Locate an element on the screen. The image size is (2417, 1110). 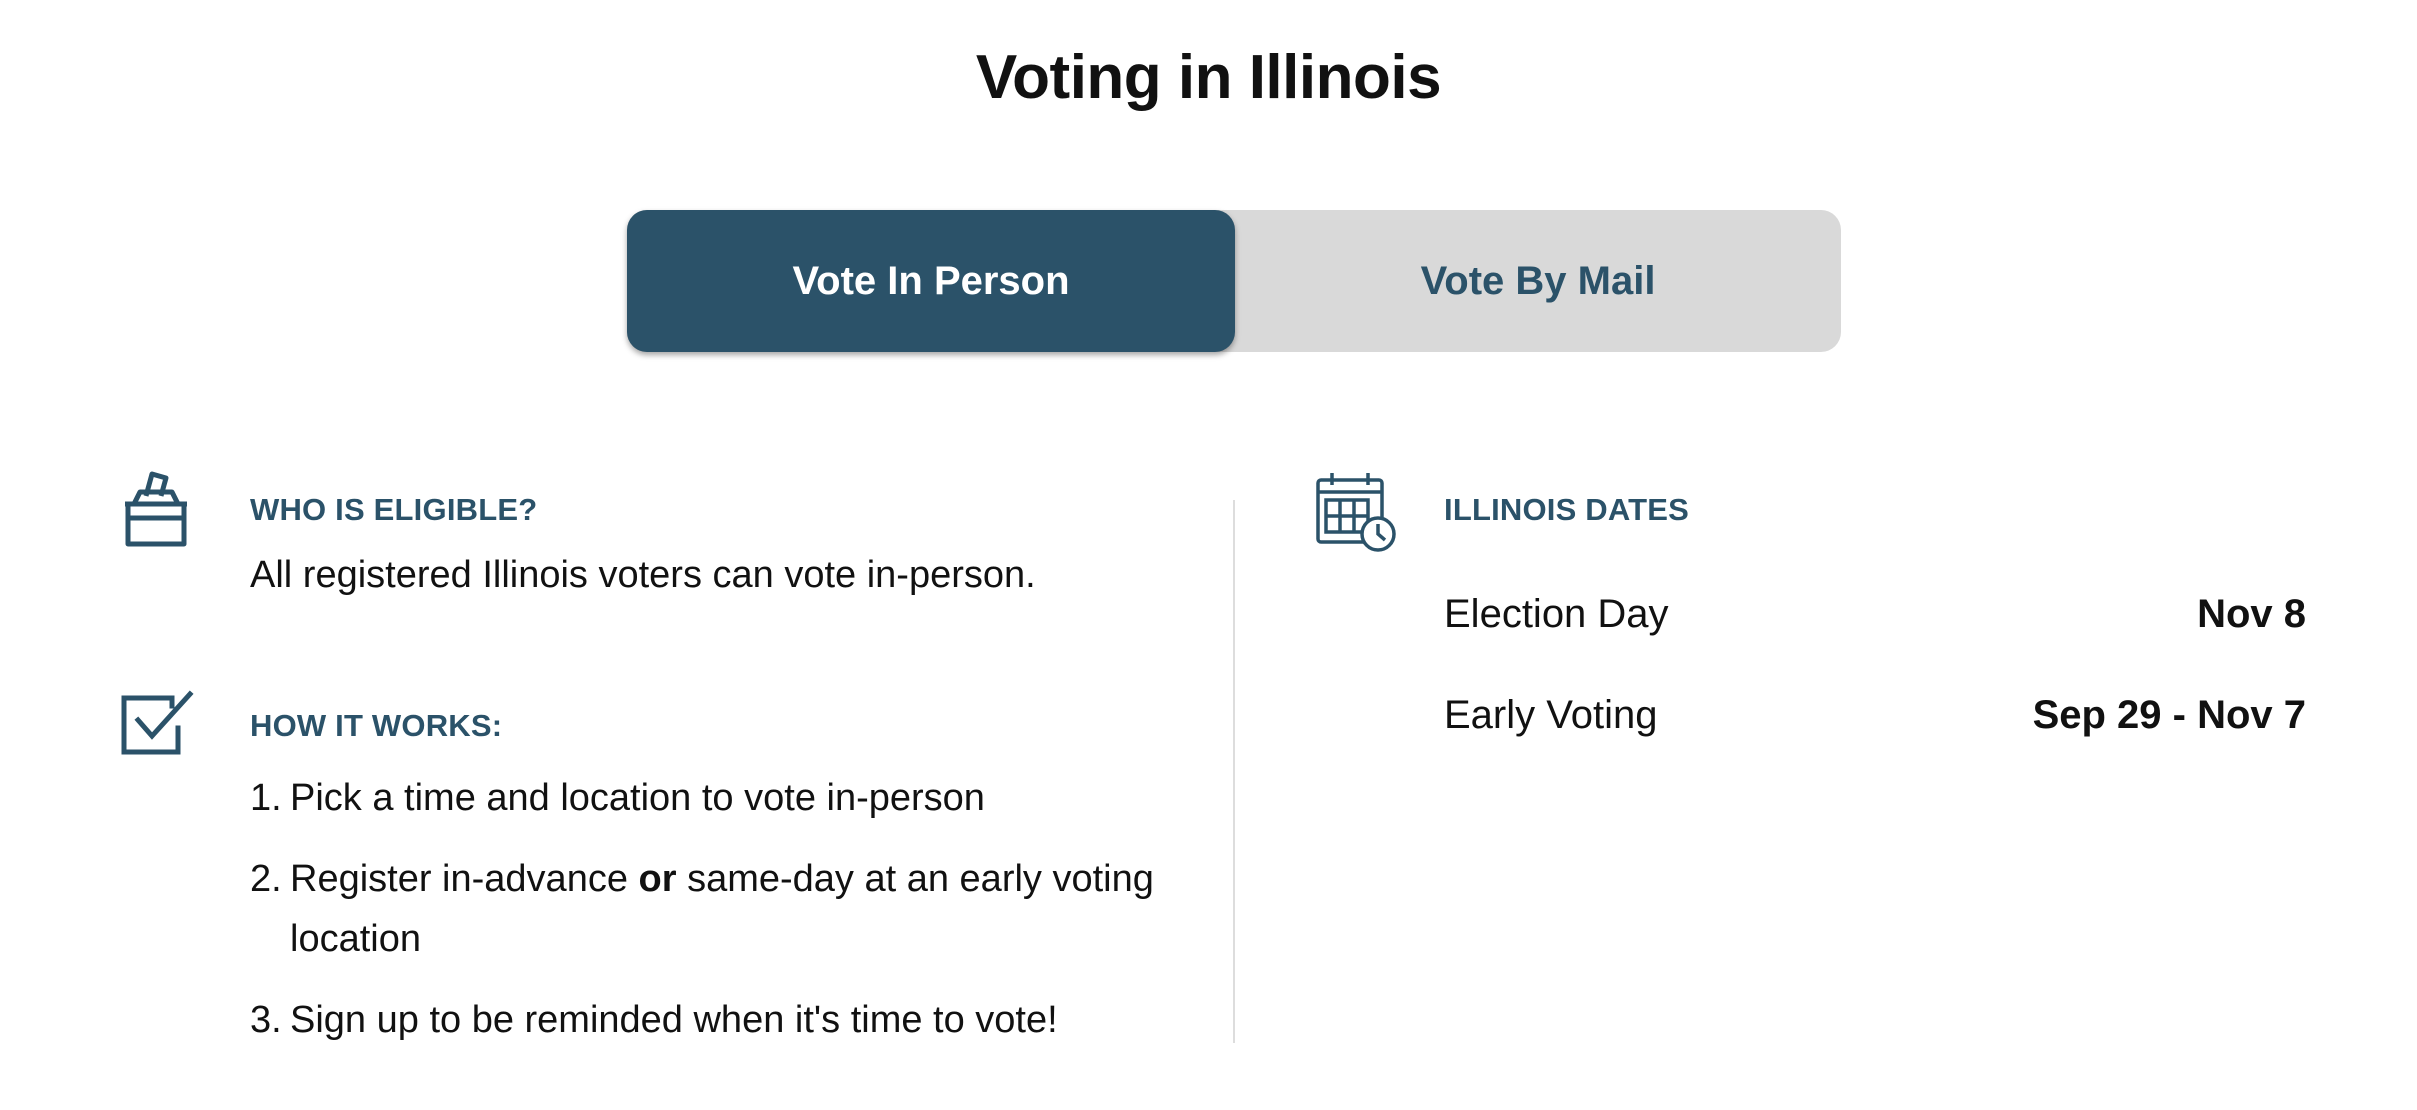
step-number: 3. is located at coordinates (266, 1020).